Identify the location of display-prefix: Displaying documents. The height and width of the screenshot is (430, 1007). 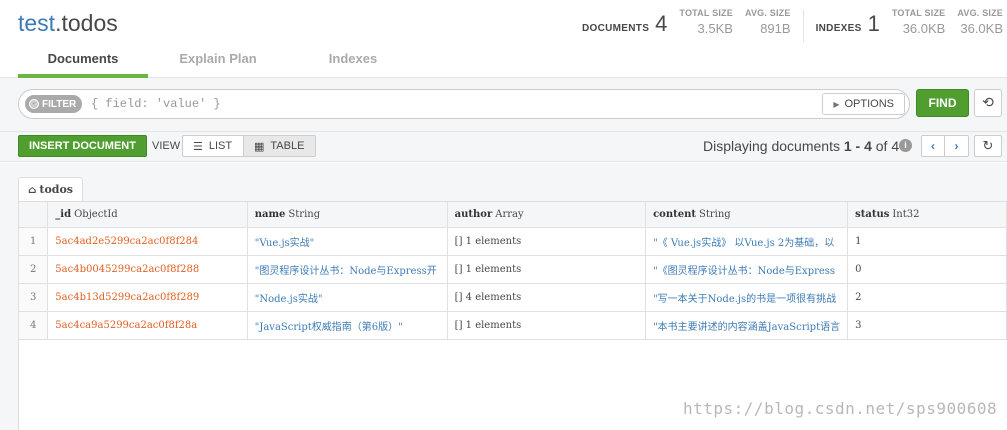
(773, 146).